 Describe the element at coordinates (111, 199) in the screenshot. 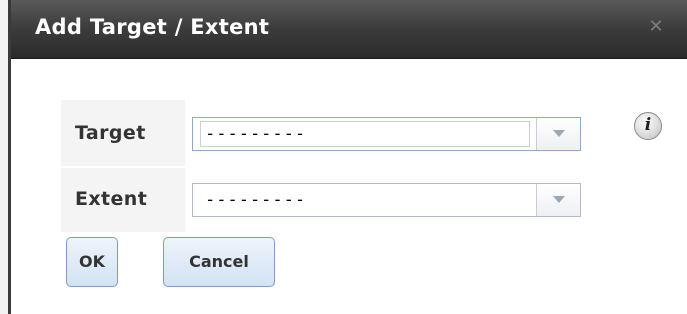

I see `extent-label: Extent` at that location.